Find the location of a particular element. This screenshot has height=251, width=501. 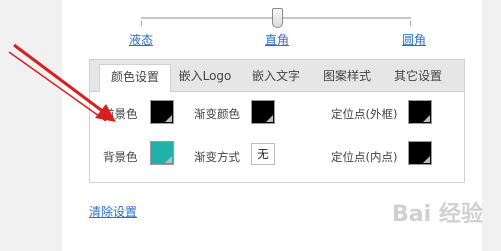

watermark-logo: Bai 经验 is located at coordinates (437, 214).